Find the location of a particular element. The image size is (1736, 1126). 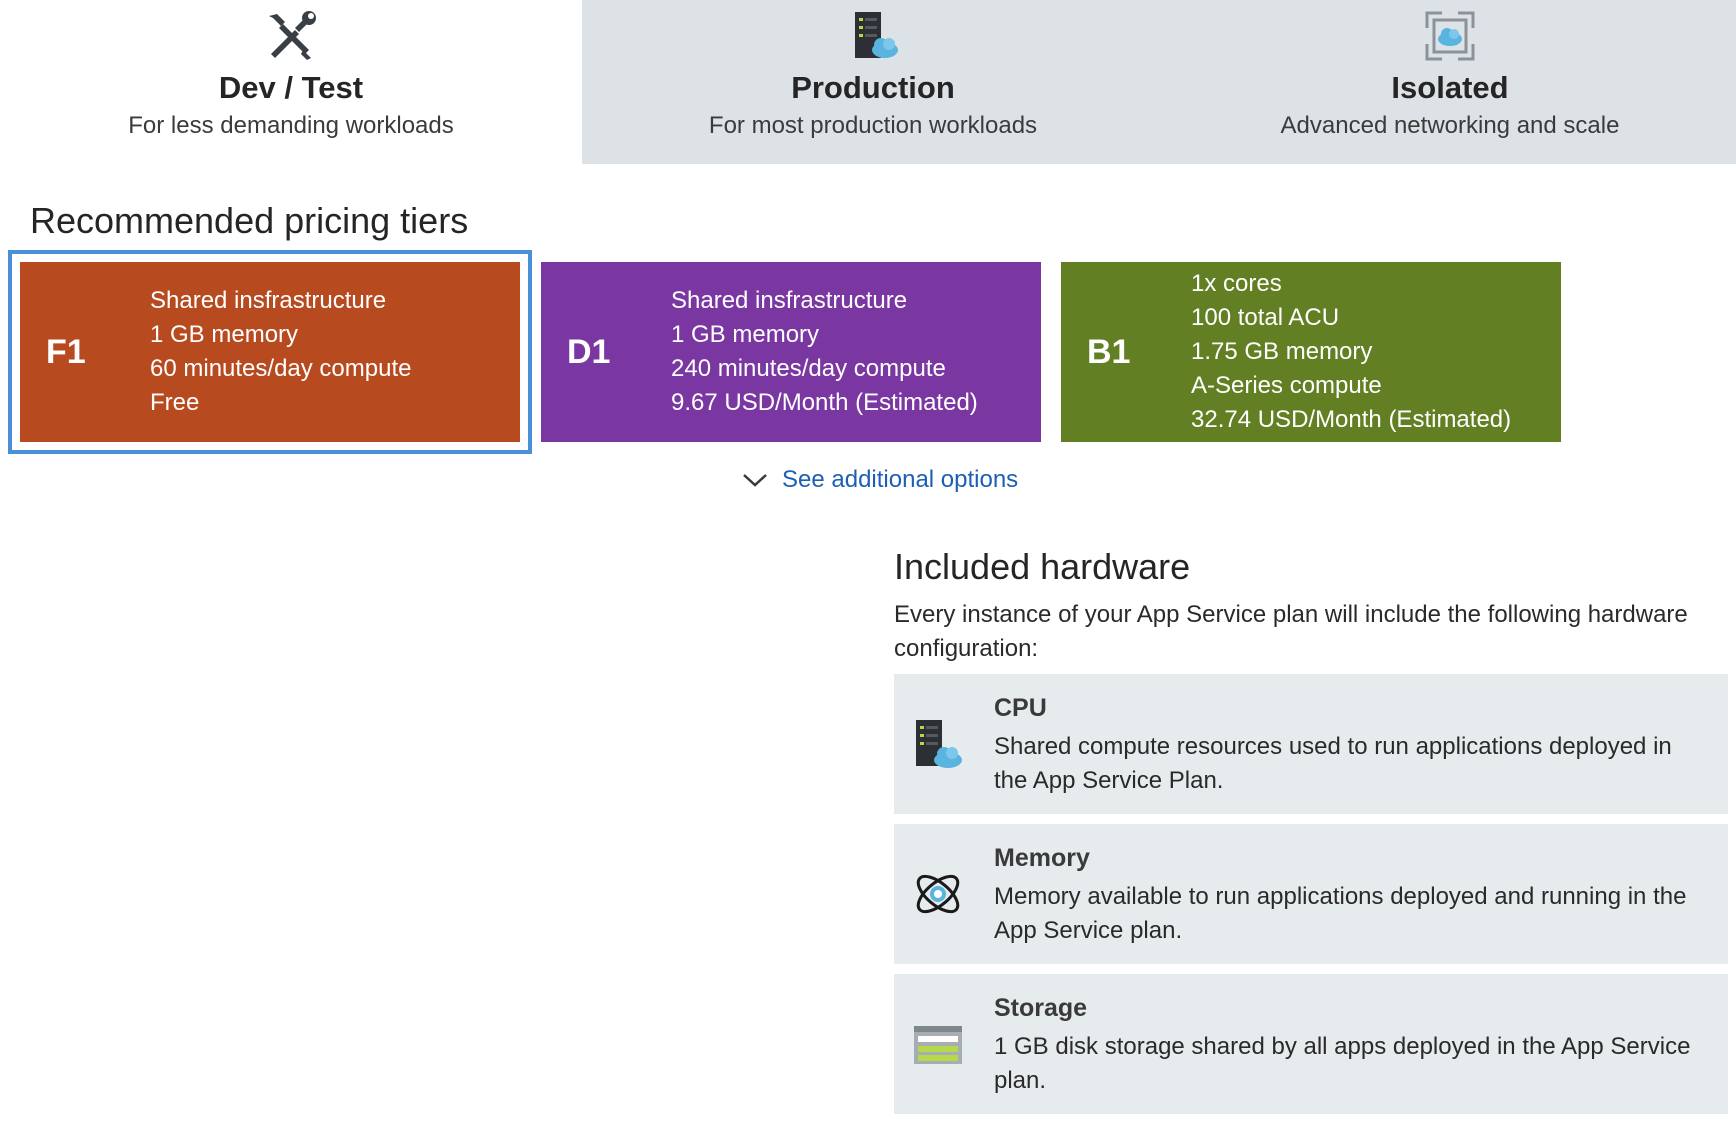

tier-price: 32.74 USD/Month (Estimated) is located at coordinates (1351, 419).